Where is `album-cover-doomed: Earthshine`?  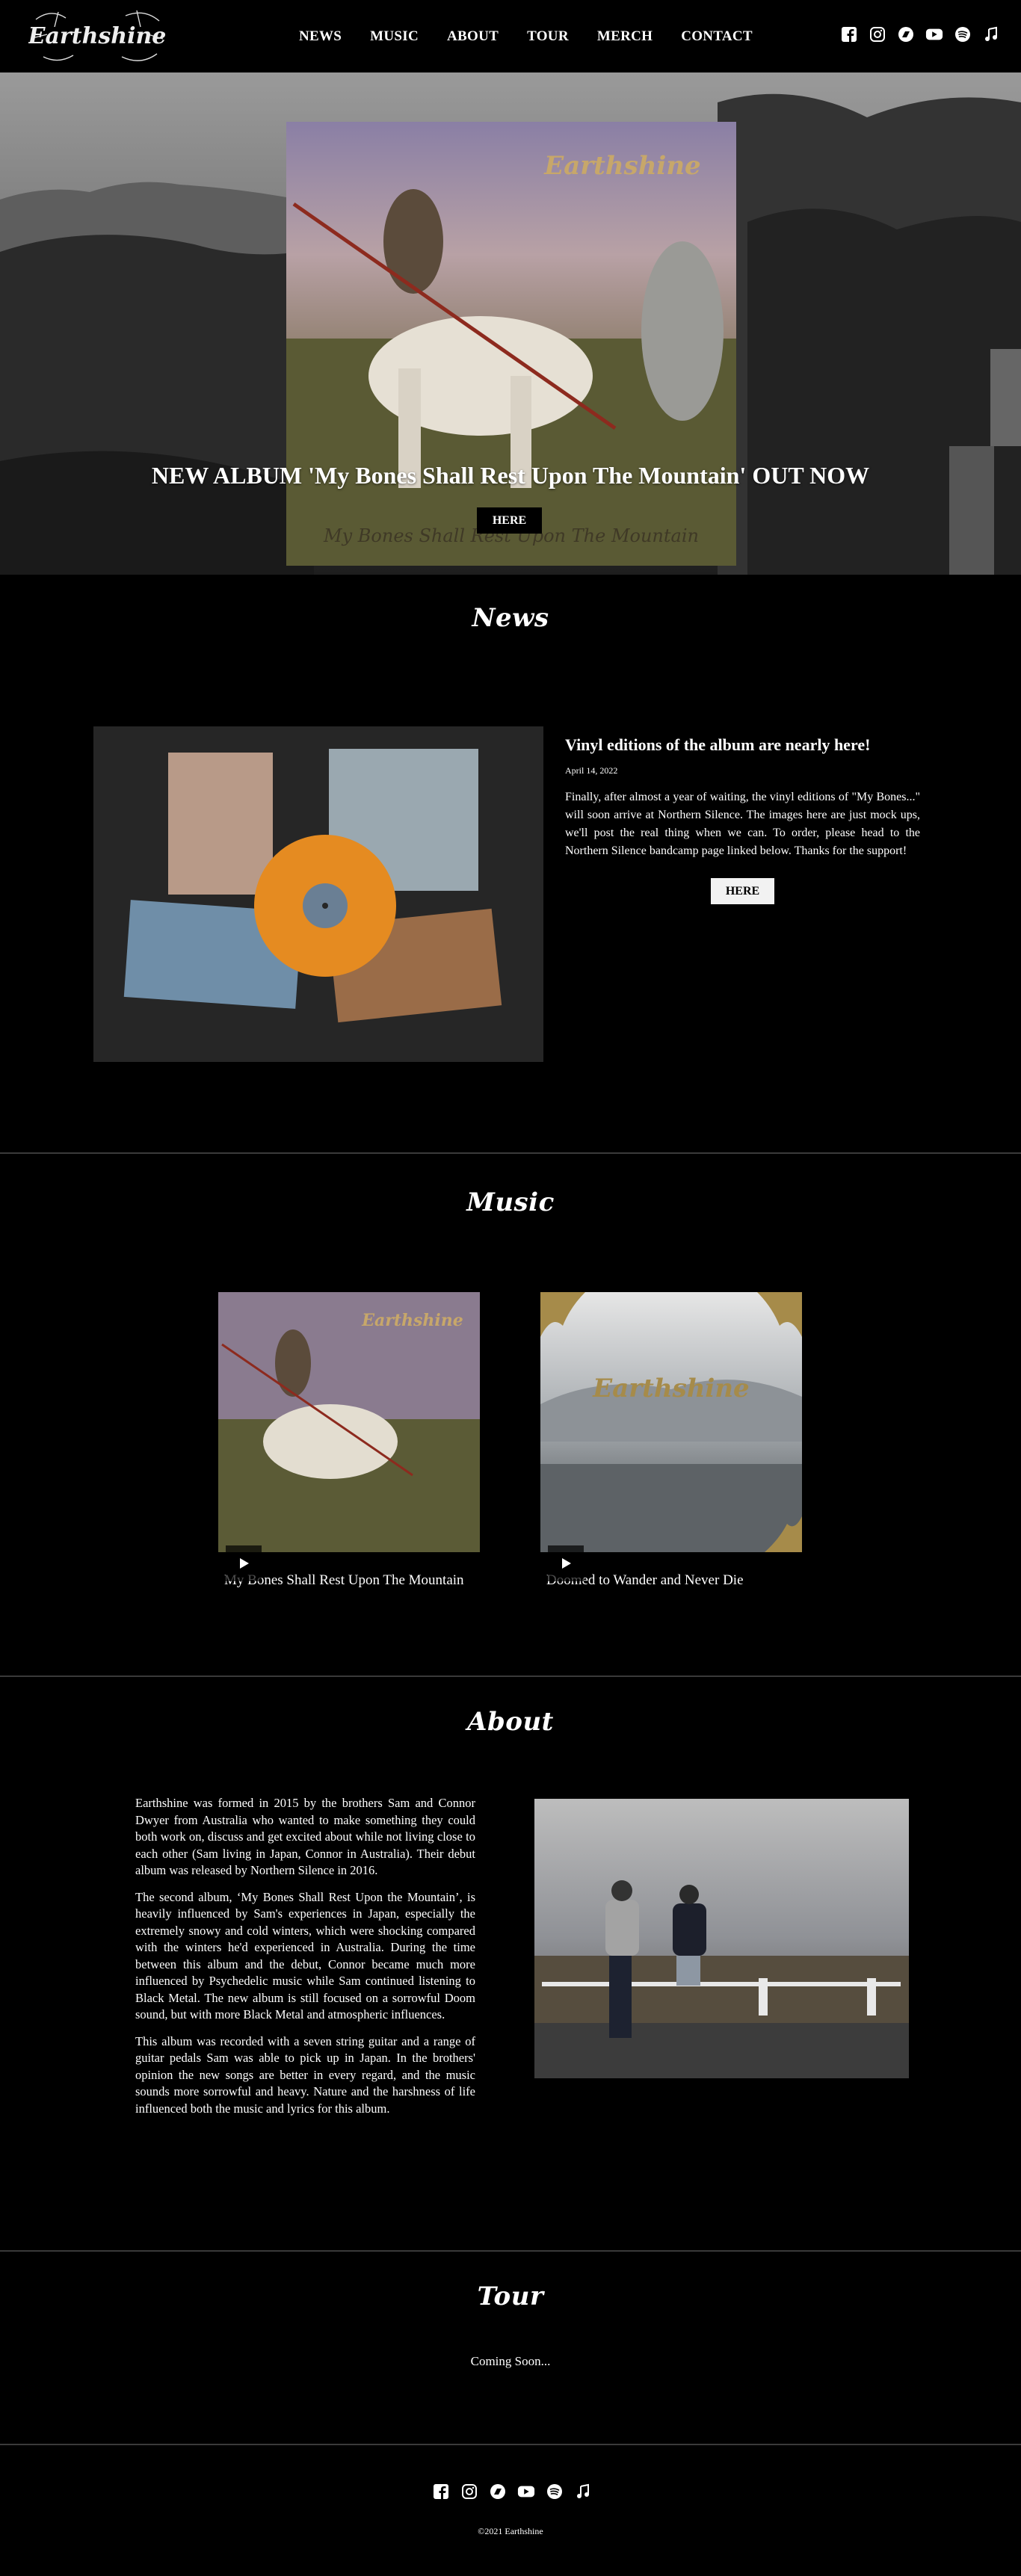
album-cover-doomed: Earthshine is located at coordinates (671, 1422).